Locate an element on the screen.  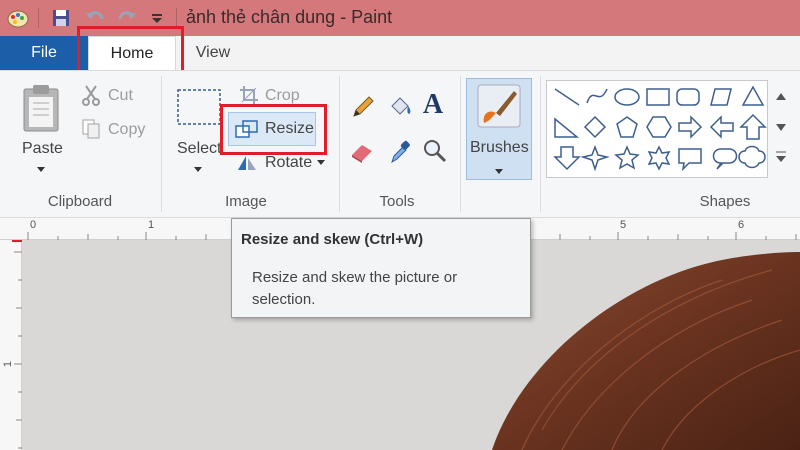
rotate-icon is located at coordinates (247, 162).